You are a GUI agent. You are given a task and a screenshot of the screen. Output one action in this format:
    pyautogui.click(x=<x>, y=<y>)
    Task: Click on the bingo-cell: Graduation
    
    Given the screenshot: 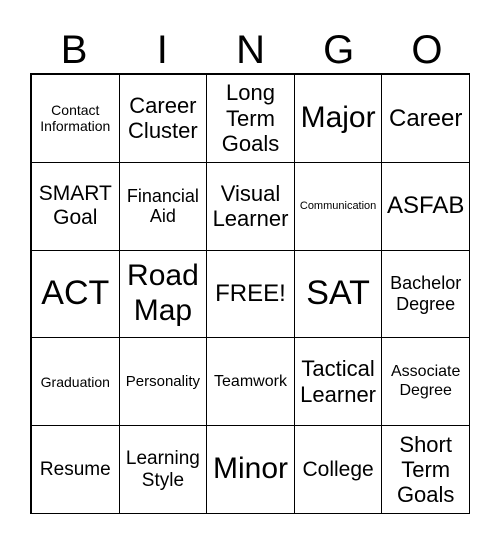 What is the action you would take?
    pyautogui.click(x=75, y=382)
    